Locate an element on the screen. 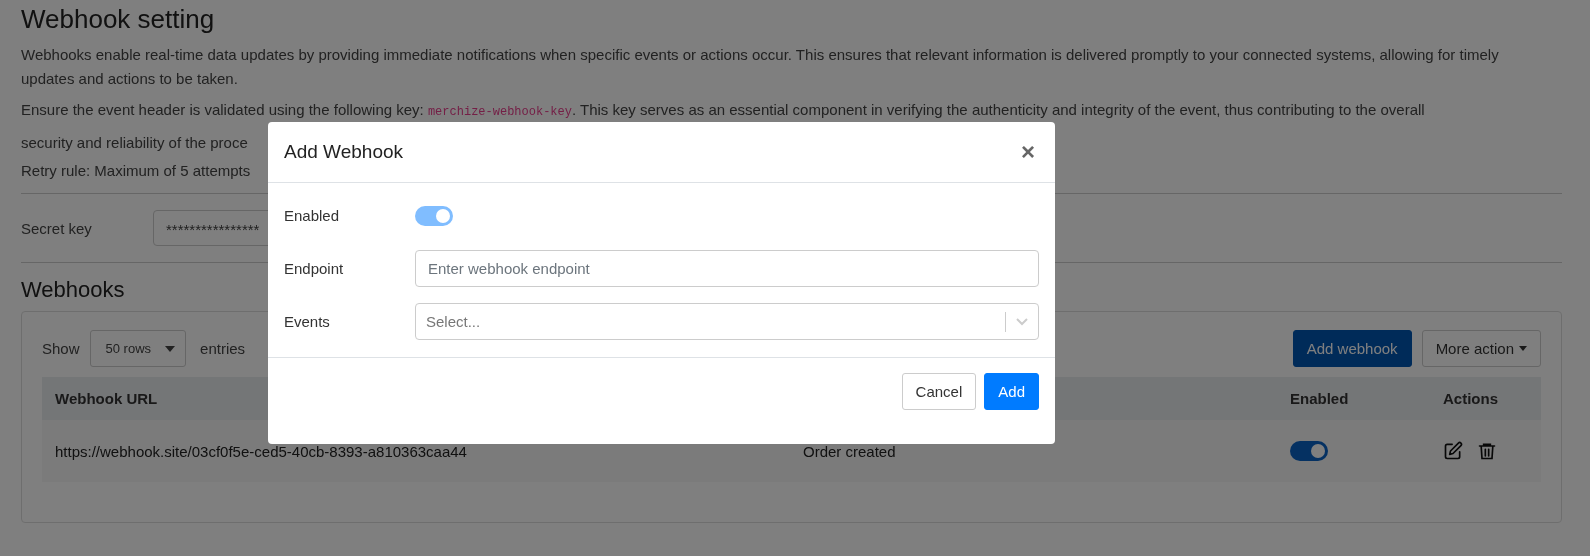 The height and width of the screenshot is (556, 1590). show-label: Show is located at coordinates (61, 348).